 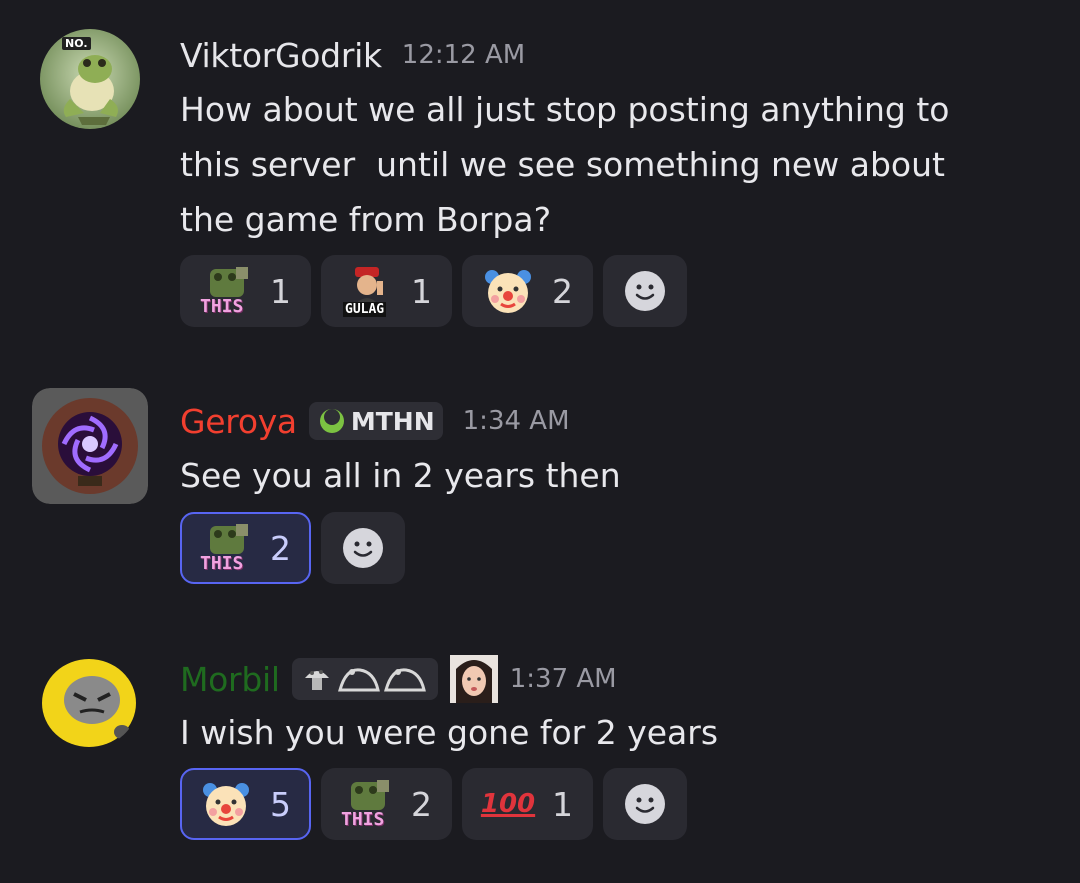 I want to click on timestamp: 1:37 AM, so click(x=563, y=679).